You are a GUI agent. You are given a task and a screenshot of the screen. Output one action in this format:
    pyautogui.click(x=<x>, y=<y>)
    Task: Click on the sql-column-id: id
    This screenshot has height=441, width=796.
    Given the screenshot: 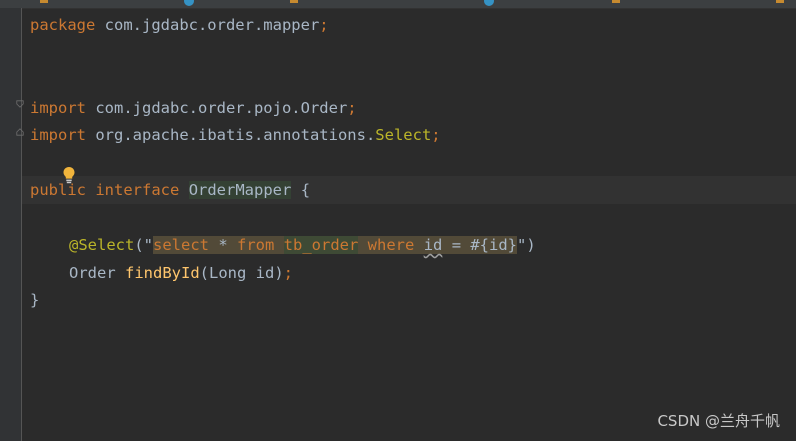 What is the action you would take?
    pyautogui.click(x=433, y=245)
    